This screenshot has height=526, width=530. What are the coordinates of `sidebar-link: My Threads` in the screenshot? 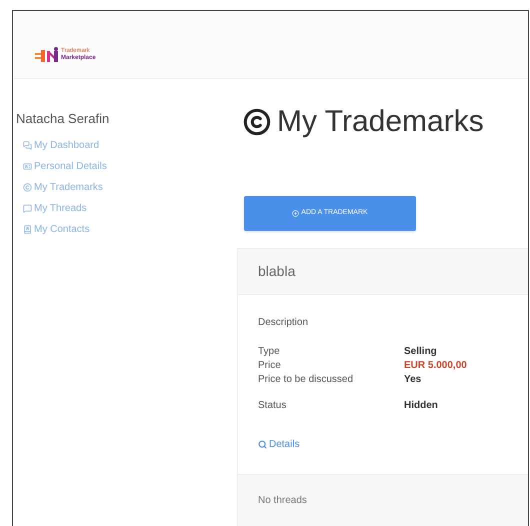 It's located at (130, 208).